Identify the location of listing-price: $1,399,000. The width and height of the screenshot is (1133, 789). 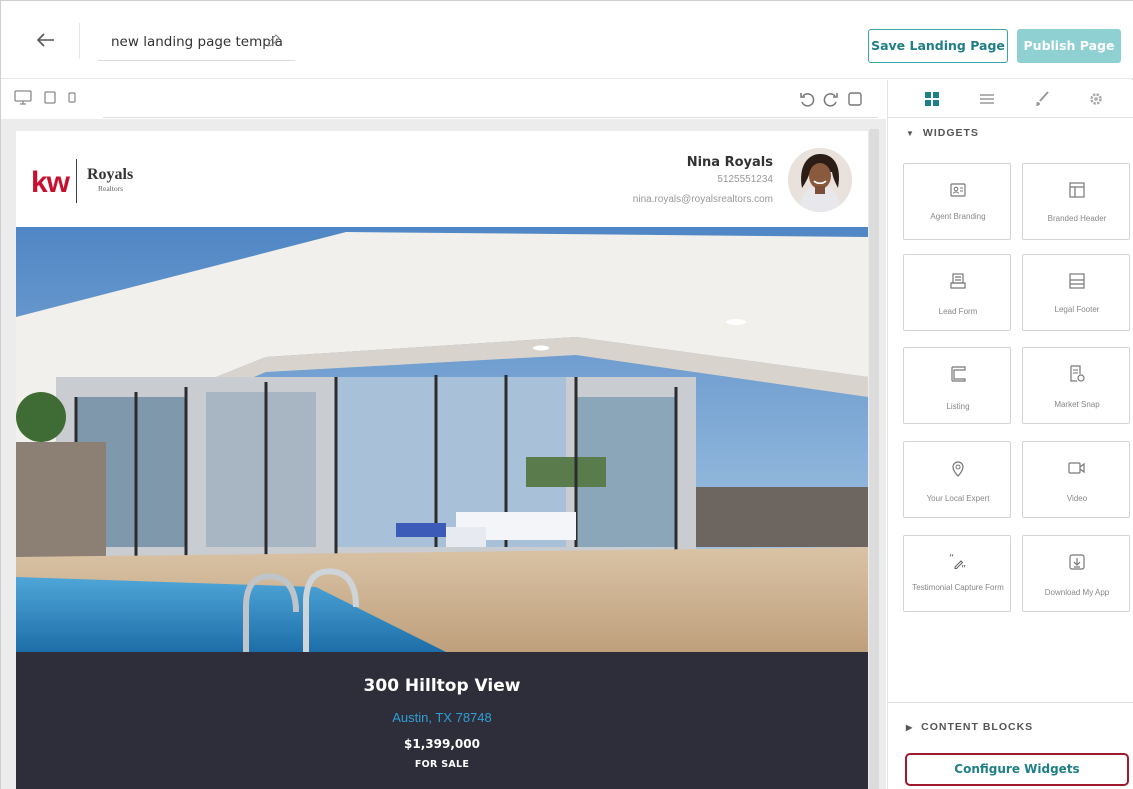
(442, 744).